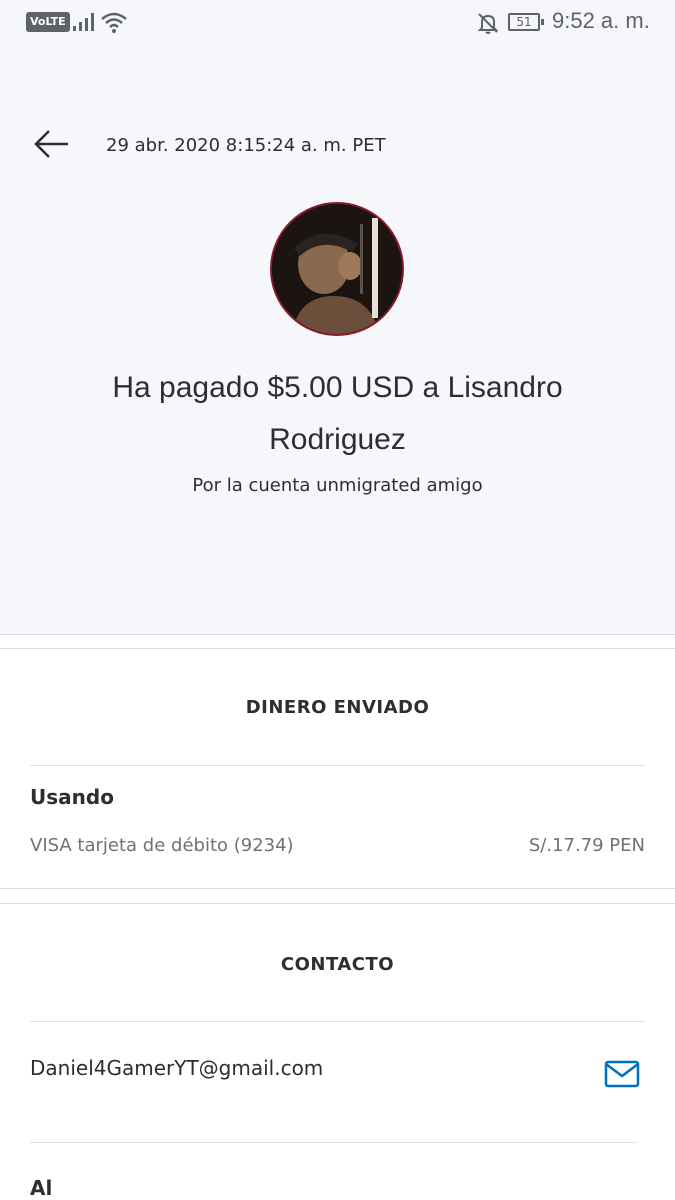 The height and width of the screenshot is (1200, 675). I want to click on notifications-off-icon, so click(488, 23).